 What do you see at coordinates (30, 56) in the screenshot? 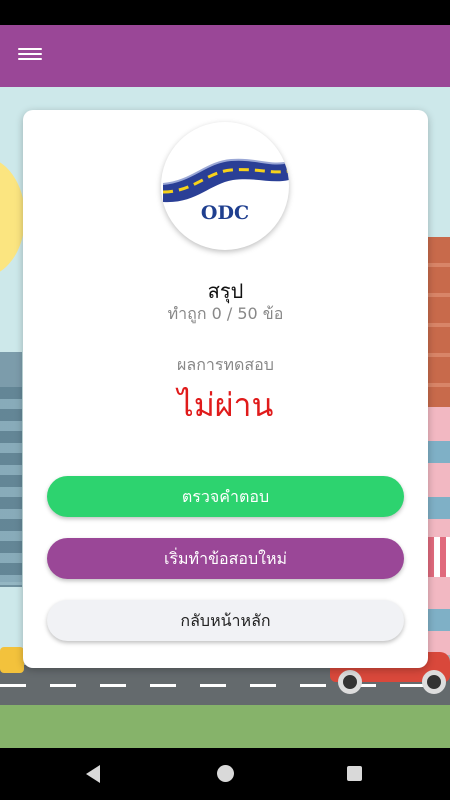
I see `hamburger-menu-icon` at bounding box center [30, 56].